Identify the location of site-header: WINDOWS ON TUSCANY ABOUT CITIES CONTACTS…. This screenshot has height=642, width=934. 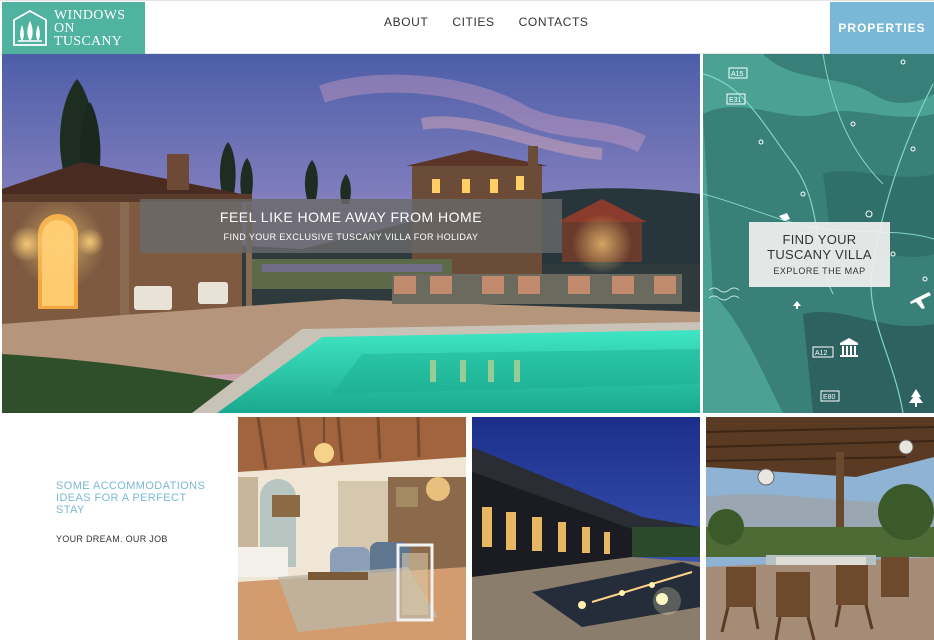
(467, 27).